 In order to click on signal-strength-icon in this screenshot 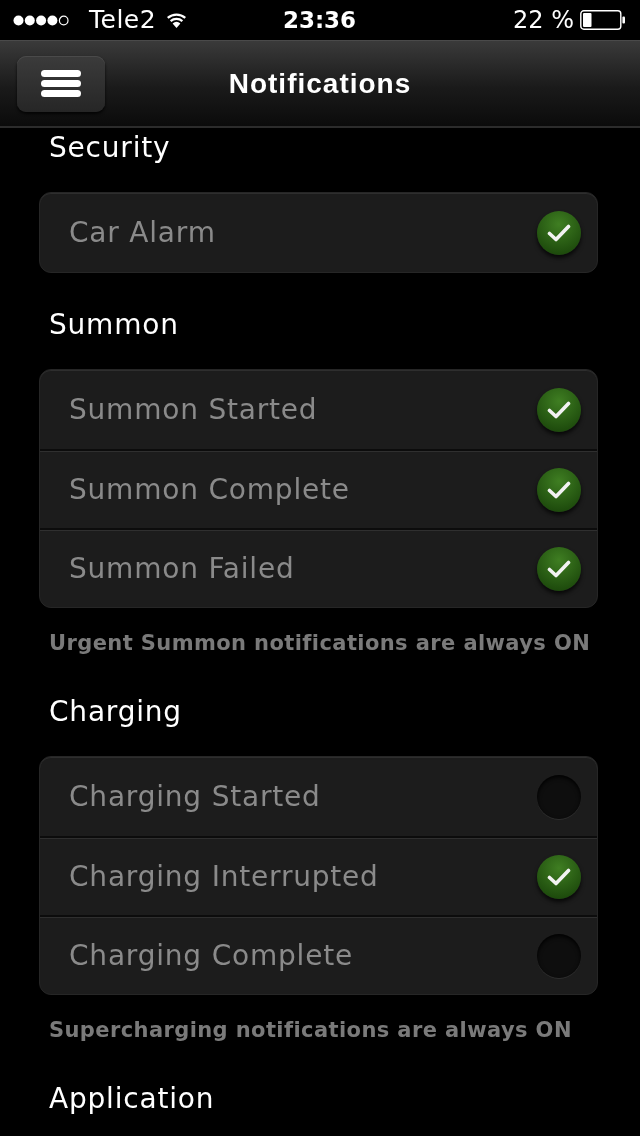, I will do `click(41, 20)`.